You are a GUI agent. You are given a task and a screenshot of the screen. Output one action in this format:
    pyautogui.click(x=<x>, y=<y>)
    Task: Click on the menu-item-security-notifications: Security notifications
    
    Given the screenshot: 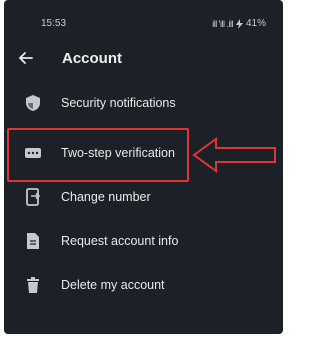 What is the action you would take?
    pyautogui.click(x=143, y=104)
    